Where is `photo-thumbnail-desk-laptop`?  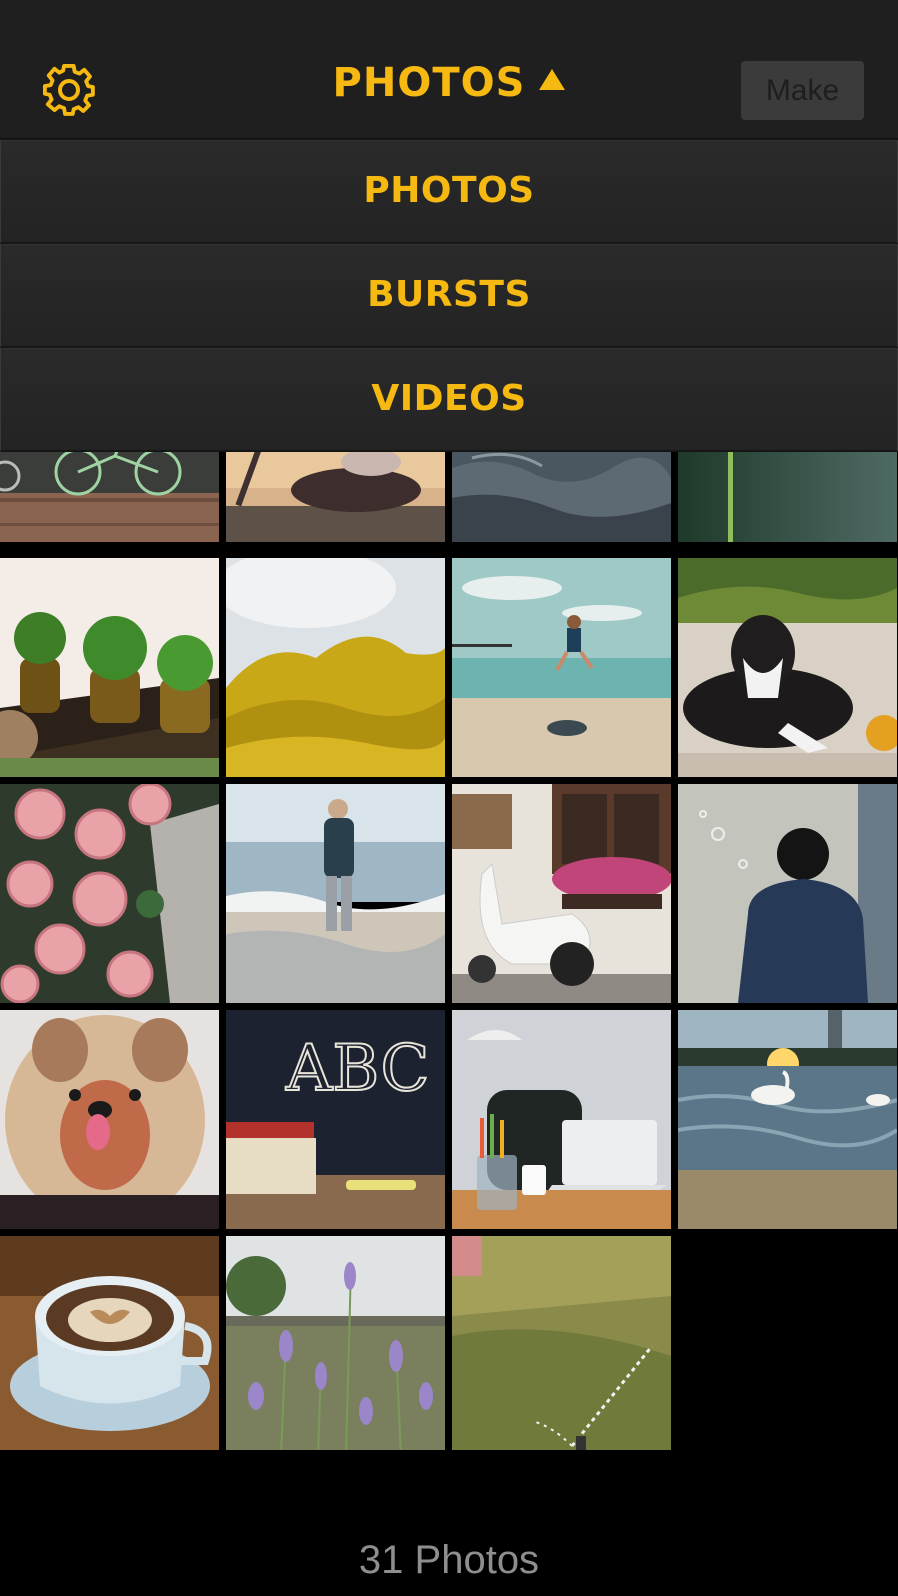 photo-thumbnail-desk-laptop is located at coordinates (561, 1119).